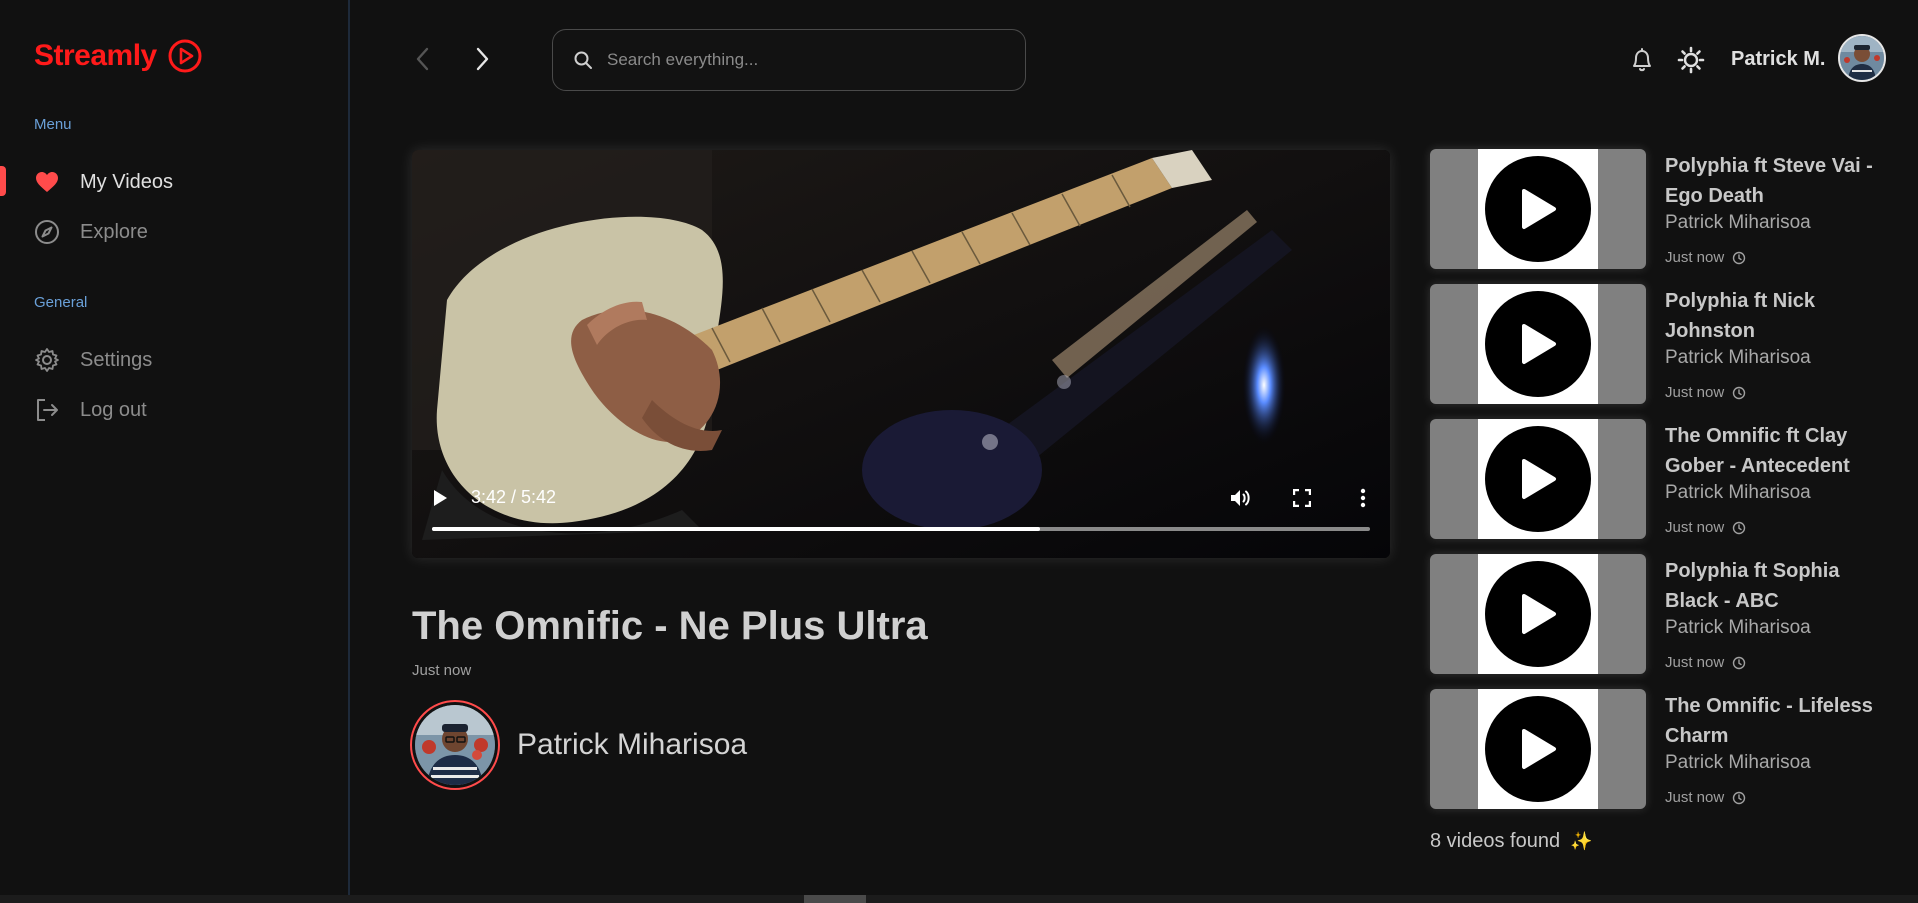  What do you see at coordinates (53, 124) in the screenshot?
I see `section-label-menu: Menu` at bounding box center [53, 124].